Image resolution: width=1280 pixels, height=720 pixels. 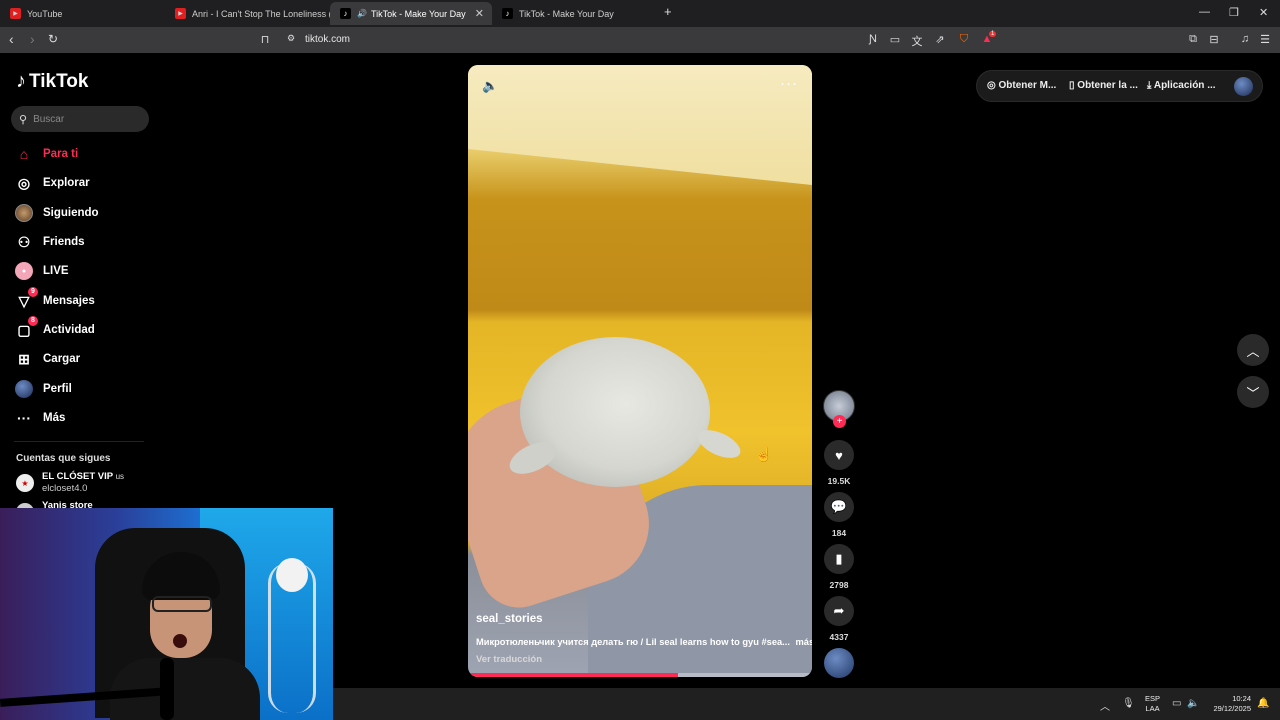 I want to click on nav-label: Actividad, so click(x=69, y=330).